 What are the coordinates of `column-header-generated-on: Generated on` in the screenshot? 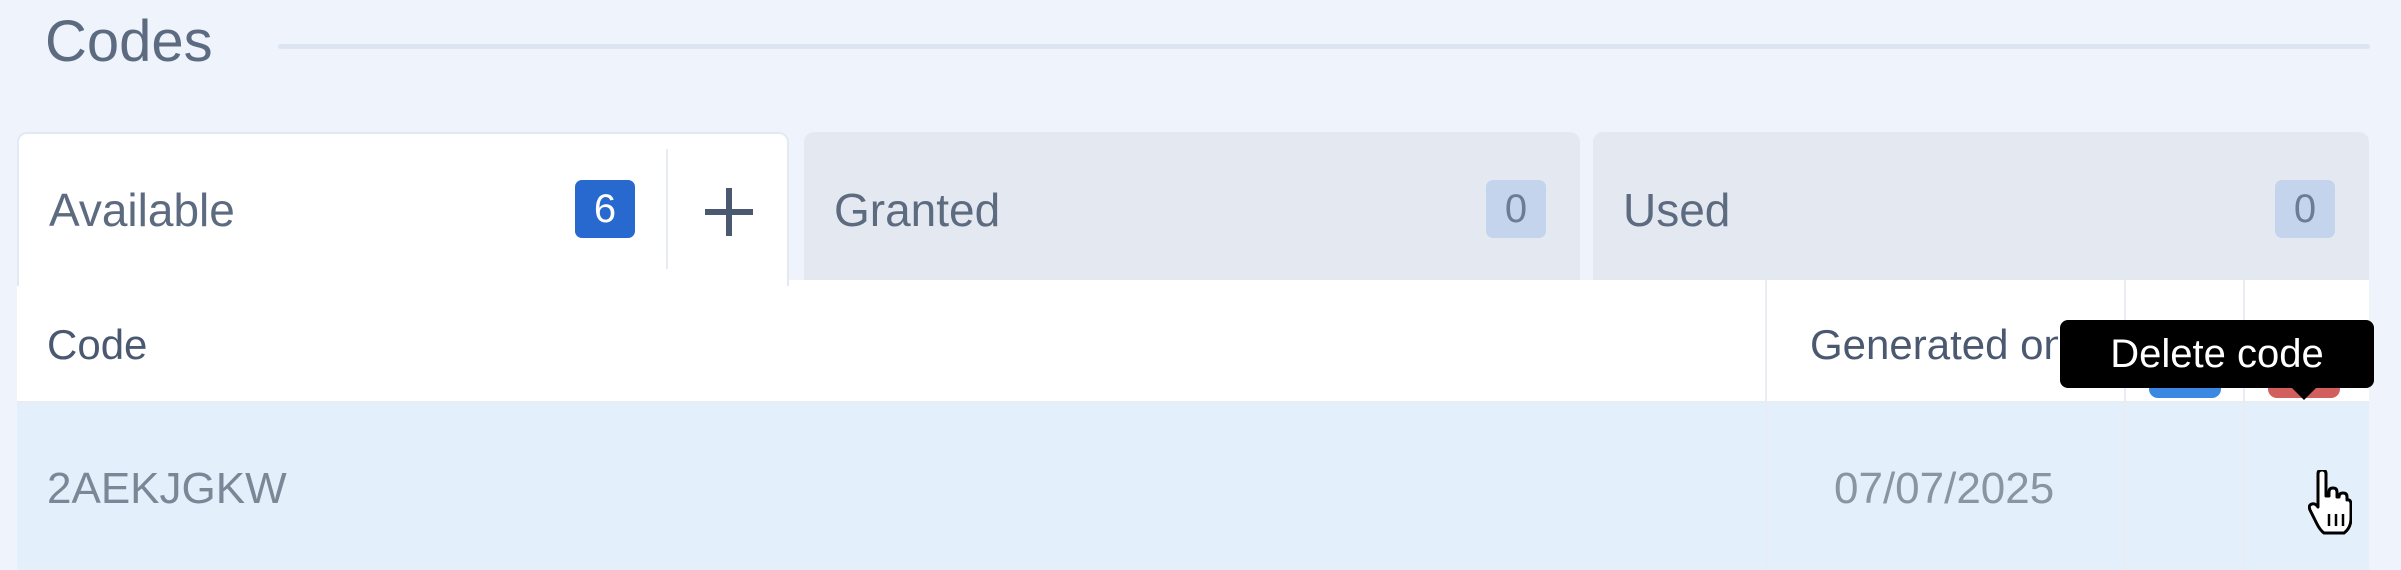 It's located at (1934, 345).